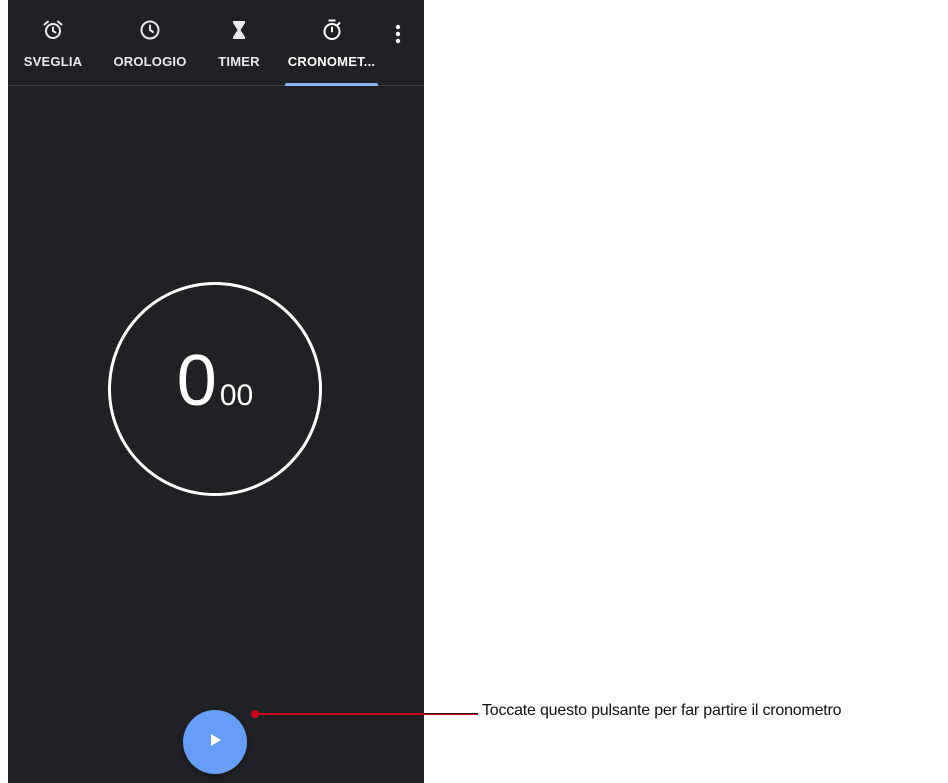  I want to click on callout-leader-tail, so click(451, 713).